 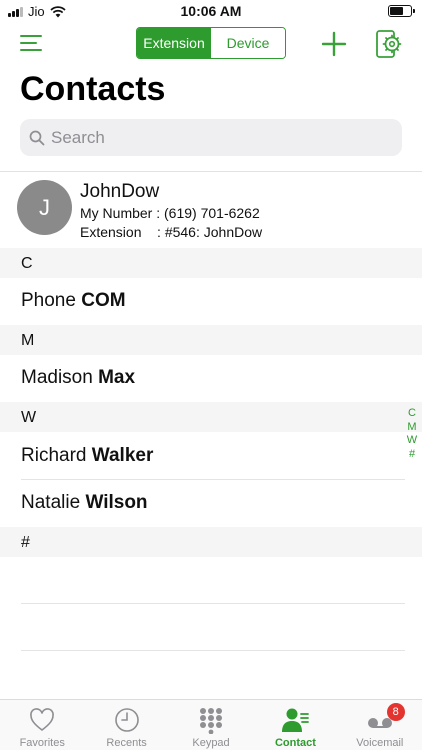 I want to click on tab-label: Voicemail, so click(x=380, y=743).